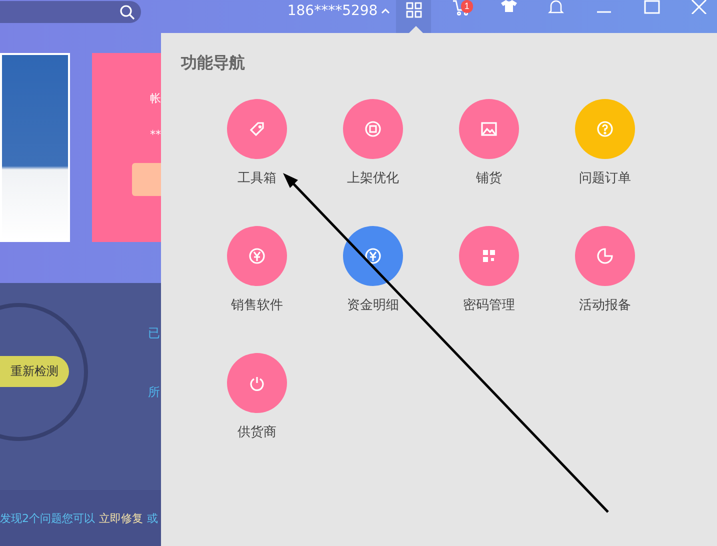 This screenshot has width=717, height=546. Describe the element at coordinates (605, 256) in the screenshot. I see `pie-chart-icon` at that location.